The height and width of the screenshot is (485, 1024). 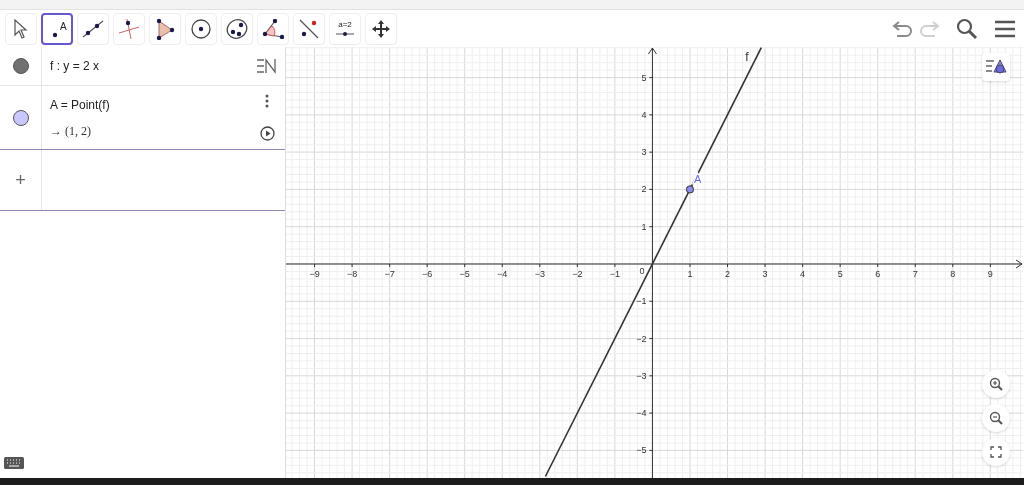 I want to click on graphics-style-button, so click(x=996, y=67).